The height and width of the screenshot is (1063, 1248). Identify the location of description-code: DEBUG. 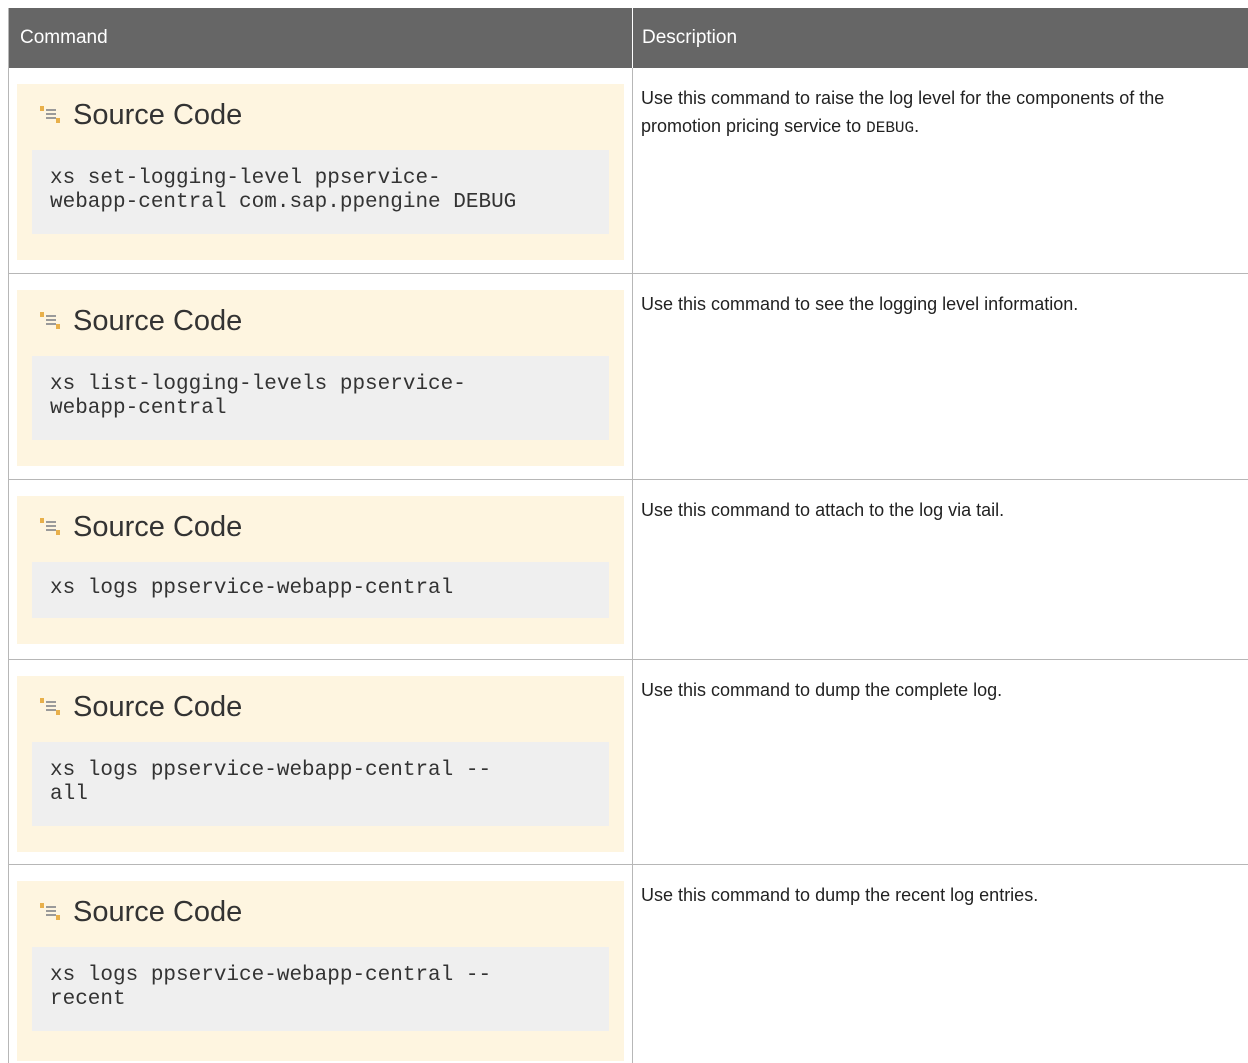
(890, 128).